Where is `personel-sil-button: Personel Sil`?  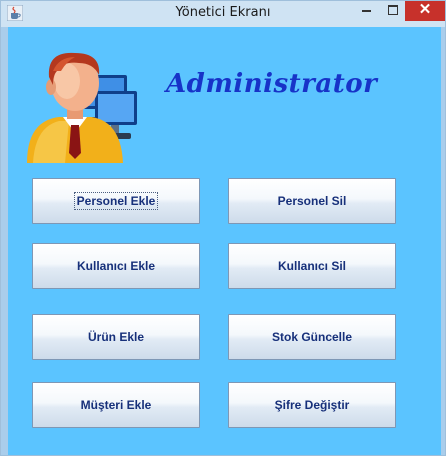 personel-sil-button: Personel Sil is located at coordinates (312, 201).